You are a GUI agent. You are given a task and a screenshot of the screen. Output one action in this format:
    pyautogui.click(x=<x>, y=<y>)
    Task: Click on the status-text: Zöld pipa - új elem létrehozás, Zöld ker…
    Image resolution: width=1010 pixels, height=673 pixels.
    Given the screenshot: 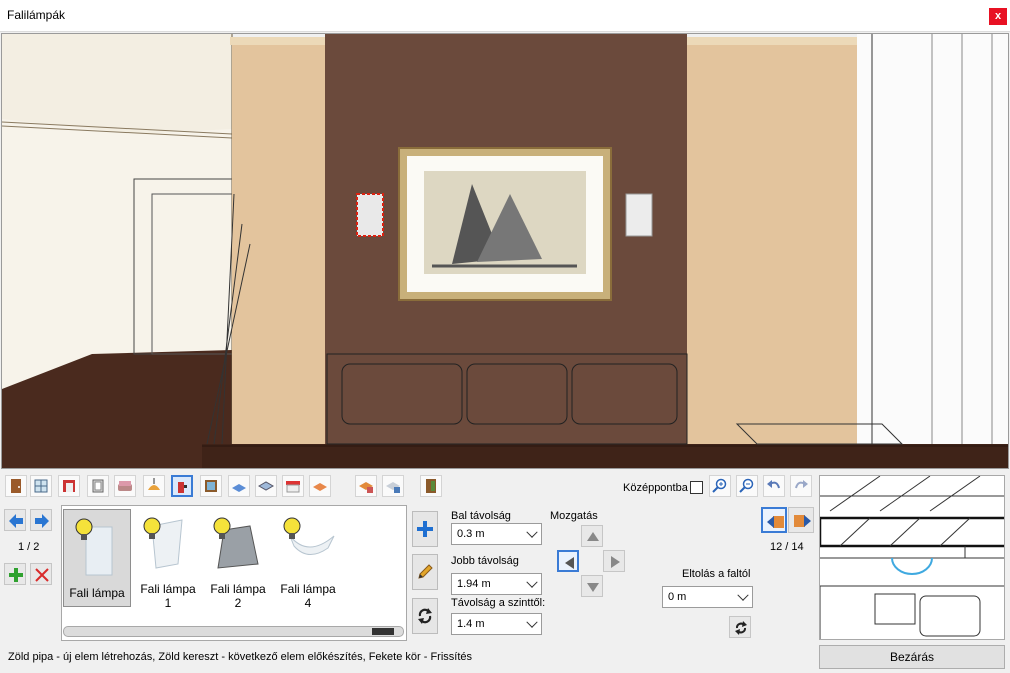 What is the action you would take?
    pyautogui.click(x=240, y=657)
    